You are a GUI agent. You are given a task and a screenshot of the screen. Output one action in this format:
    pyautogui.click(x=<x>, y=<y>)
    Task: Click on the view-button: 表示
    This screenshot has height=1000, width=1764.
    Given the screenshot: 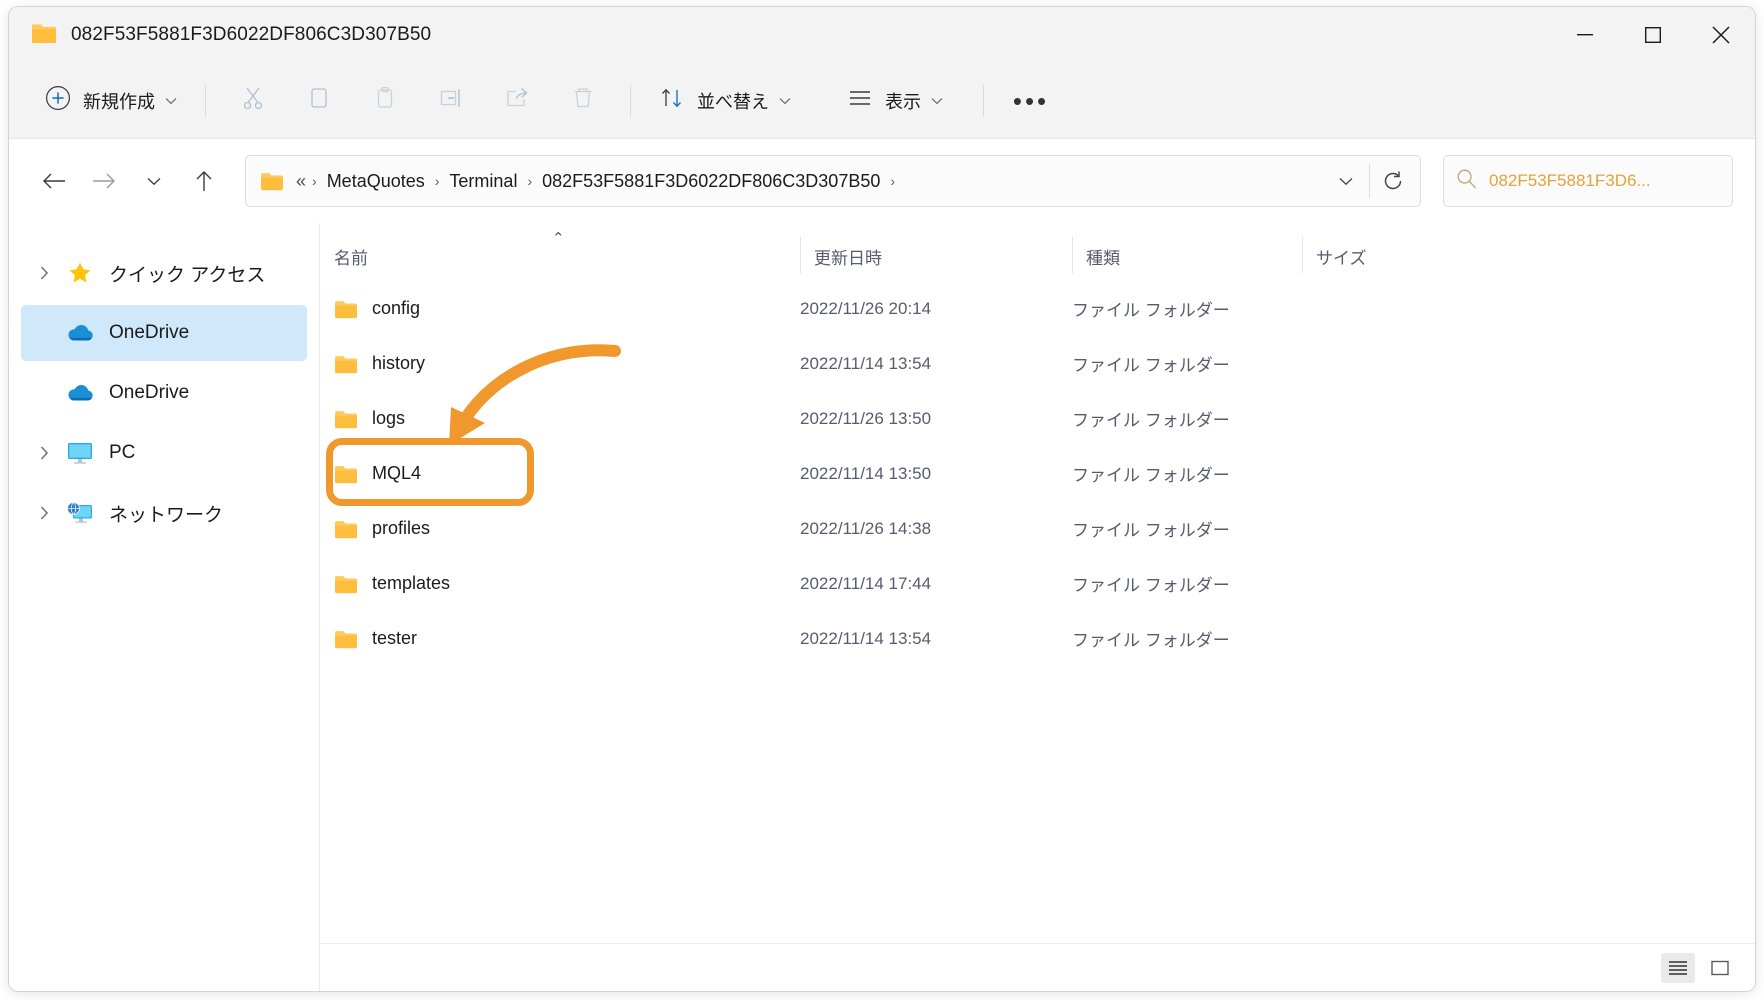 What is the action you would take?
    pyautogui.click(x=895, y=101)
    